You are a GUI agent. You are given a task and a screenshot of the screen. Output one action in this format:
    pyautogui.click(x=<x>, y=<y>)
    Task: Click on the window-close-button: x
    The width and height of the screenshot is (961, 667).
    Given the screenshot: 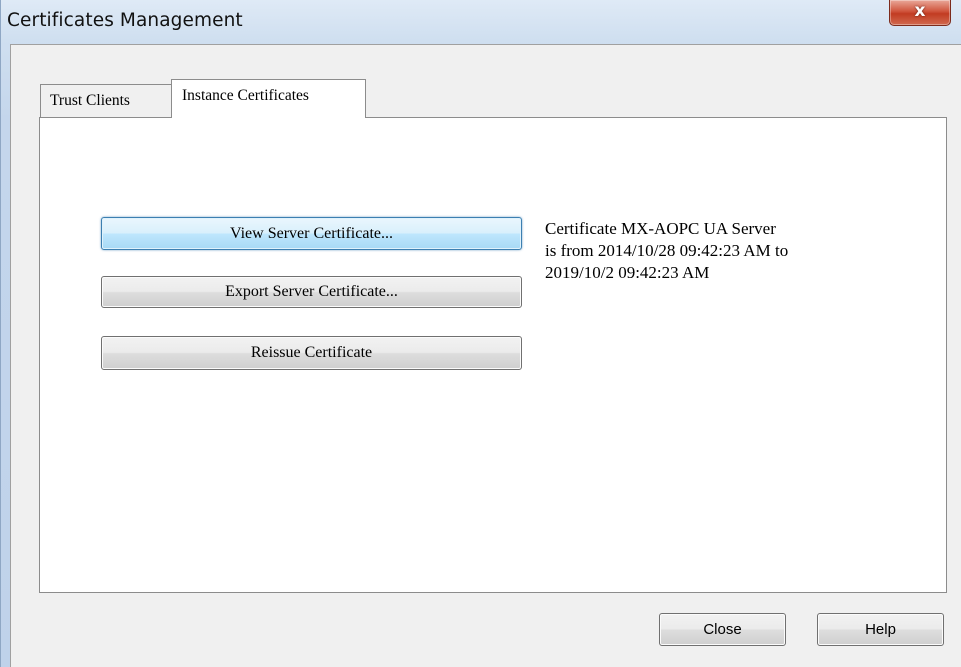 What is the action you would take?
    pyautogui.click(x=920, y=13)
    